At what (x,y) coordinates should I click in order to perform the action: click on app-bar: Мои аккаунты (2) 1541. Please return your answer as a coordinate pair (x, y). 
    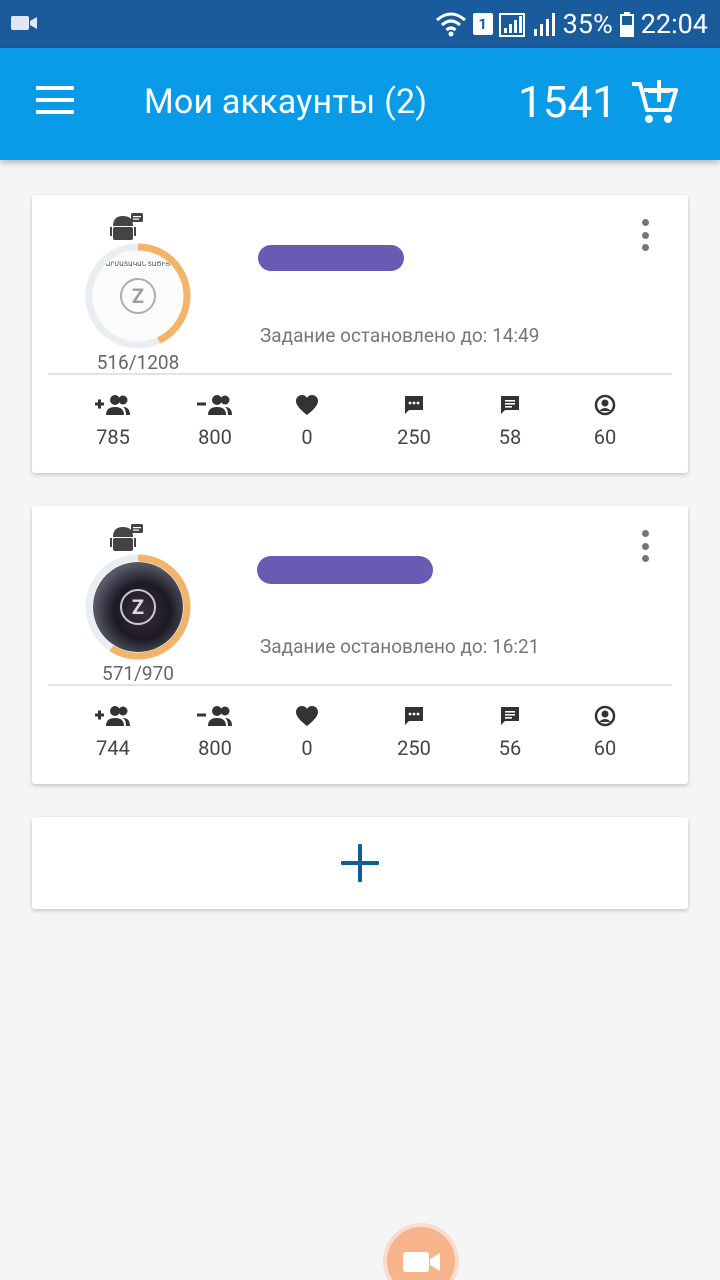
    Looking at the image, I should click on (360, 104).